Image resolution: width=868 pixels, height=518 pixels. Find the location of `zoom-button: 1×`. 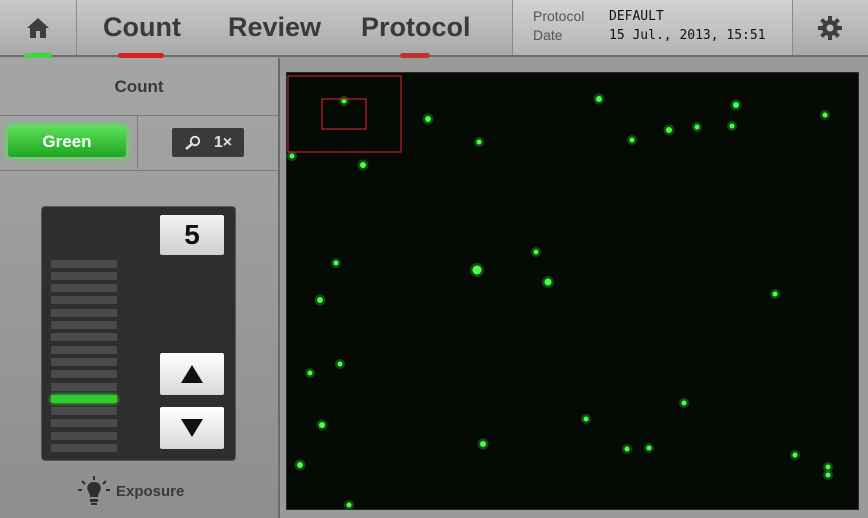

zoom-button: 1× is located at coordinates (208, 142).